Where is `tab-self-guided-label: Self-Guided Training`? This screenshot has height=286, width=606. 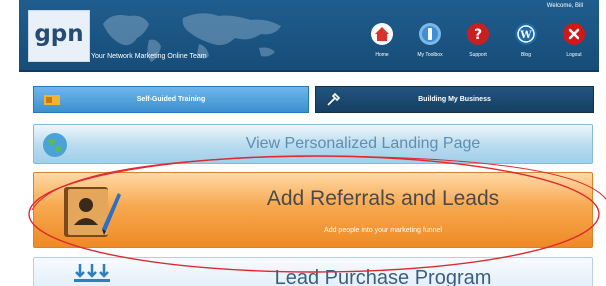 tab-self-guided-label: Self-Guided Training is located at coordinates (171, 99).